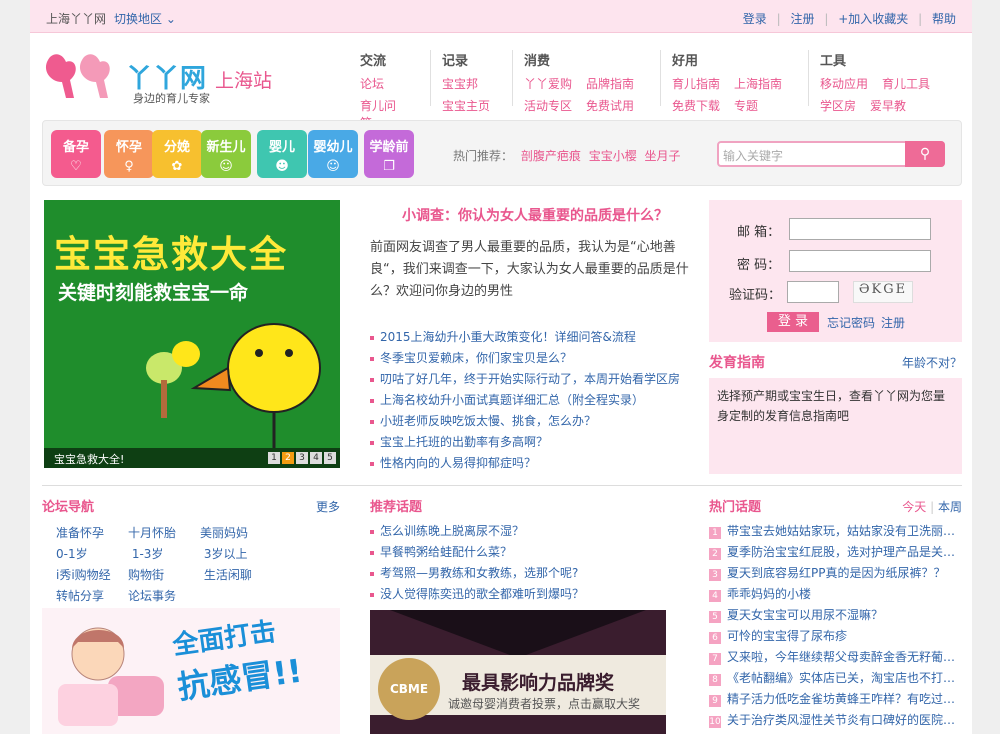  Describe the element at coordinates (396, 507) in the screenshot. I see `topics-title: 推荐话题` at that location.